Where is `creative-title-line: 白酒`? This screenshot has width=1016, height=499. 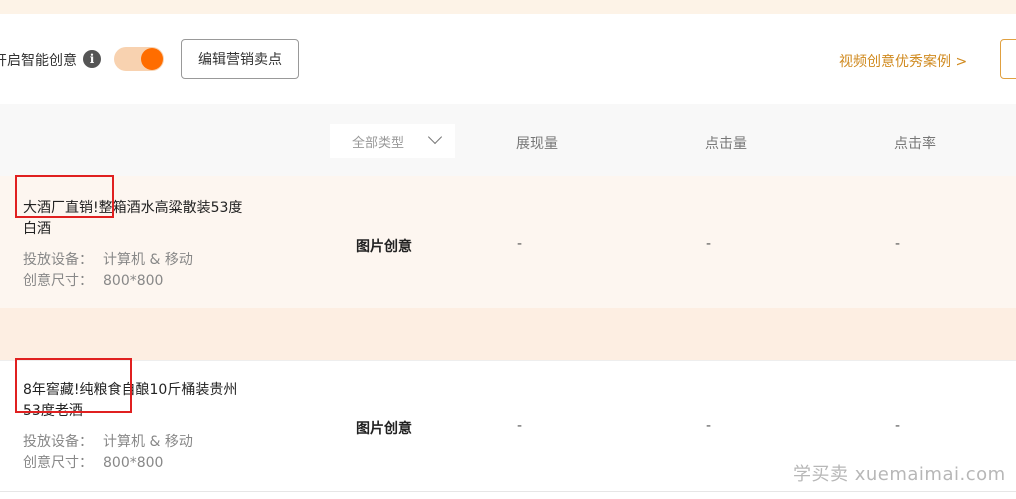 creative-title-line: 白酒 is located at coordinates (37, 228).